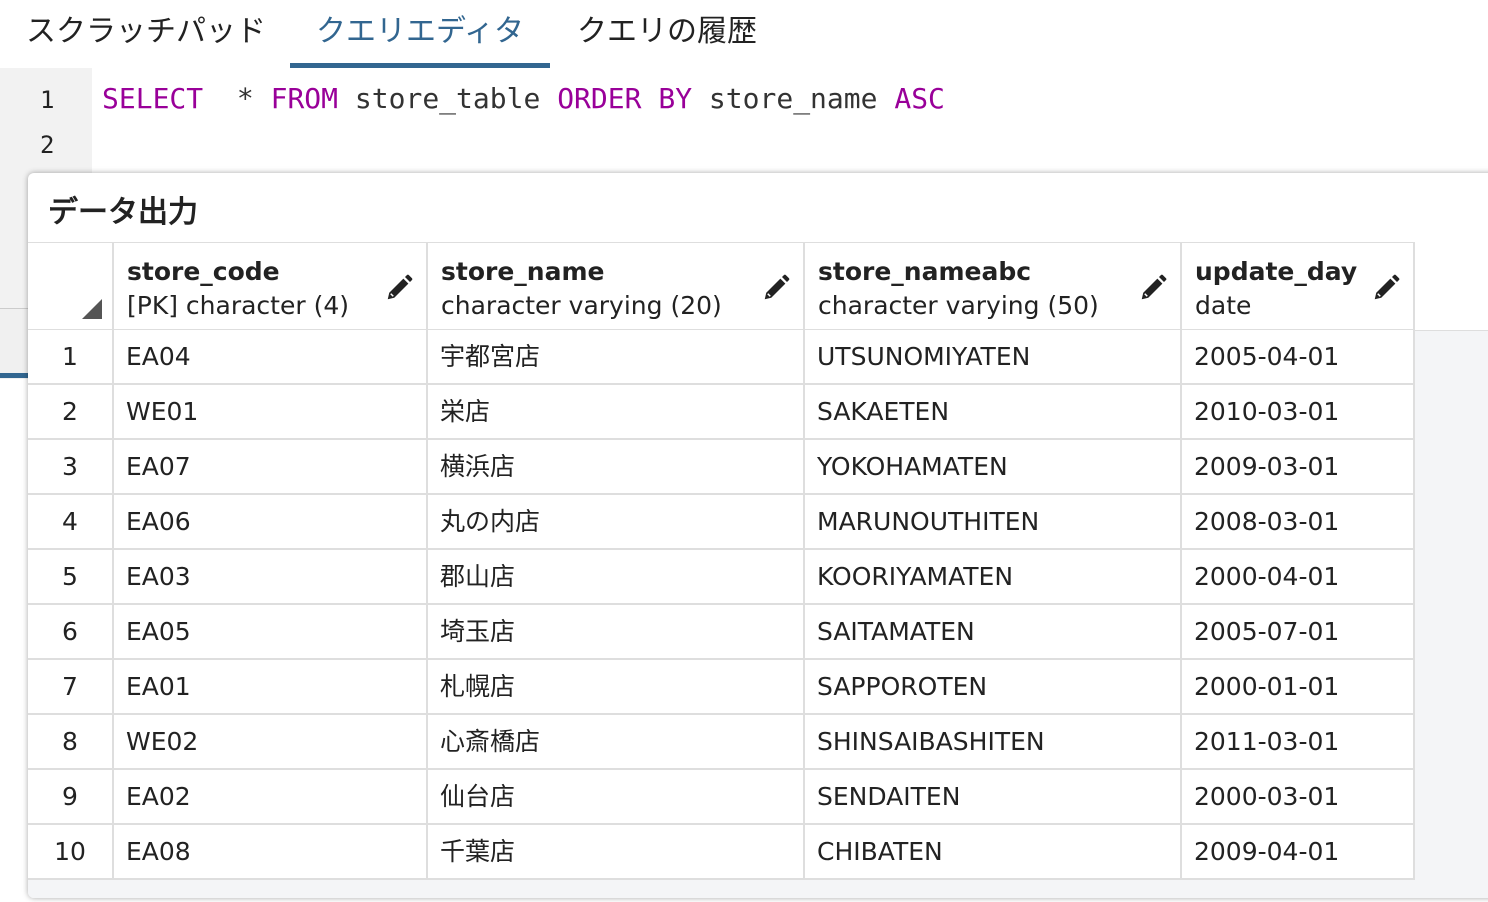 The width and height of the screenshot is (1488, 902). I want to click on column-header-store-nameabc: store_nameabc character varying (50), so click(993, 286).